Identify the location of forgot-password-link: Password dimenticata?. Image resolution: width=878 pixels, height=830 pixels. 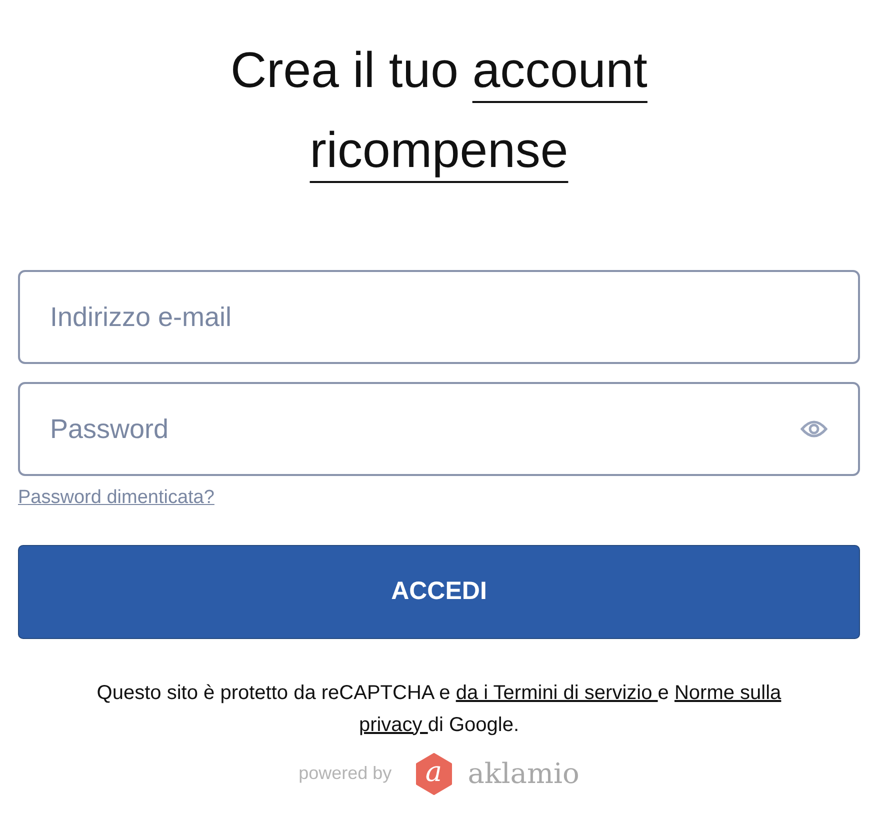
(116, 497).